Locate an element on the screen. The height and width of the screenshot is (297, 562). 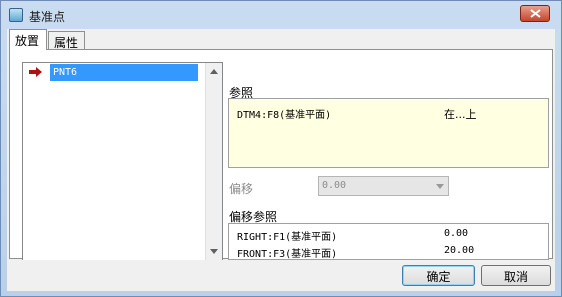
offset-reference-row: RIGHT:F1(基准平面) 0.00 is located at coordinates (387, 235).